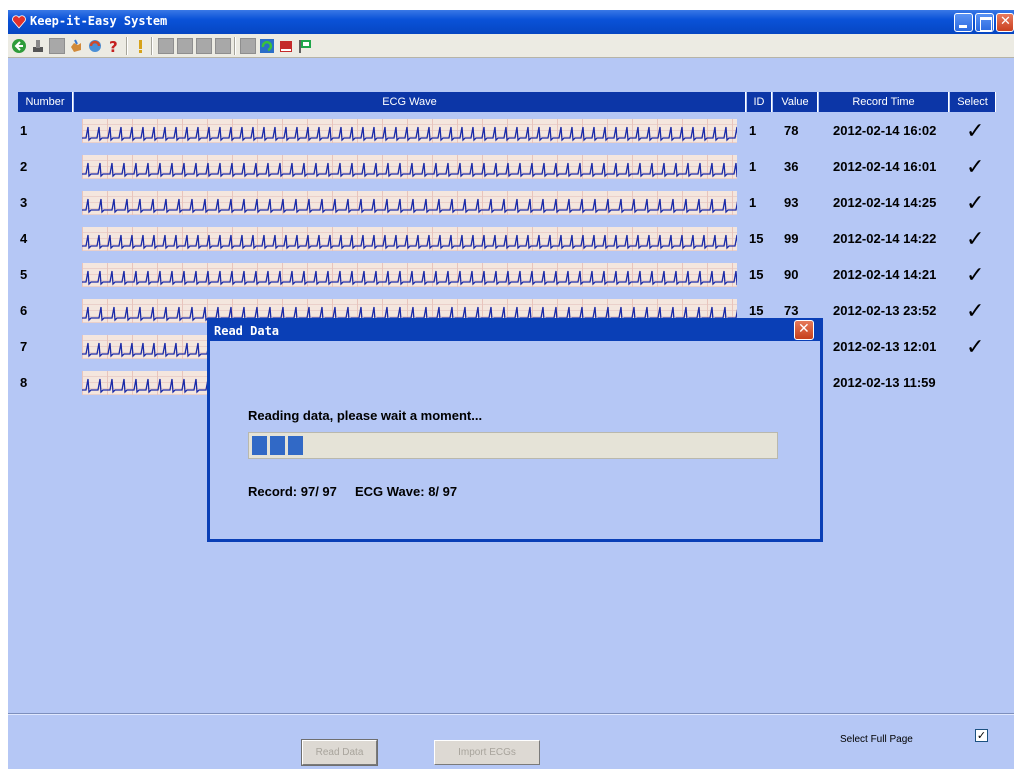 This screenshot has width=1014, height=769. What do you see at coordinates (884, 382) in the screenshot?
I see `row-record-time: 2012-02-13 11:59` at bounding box center [884, 382].